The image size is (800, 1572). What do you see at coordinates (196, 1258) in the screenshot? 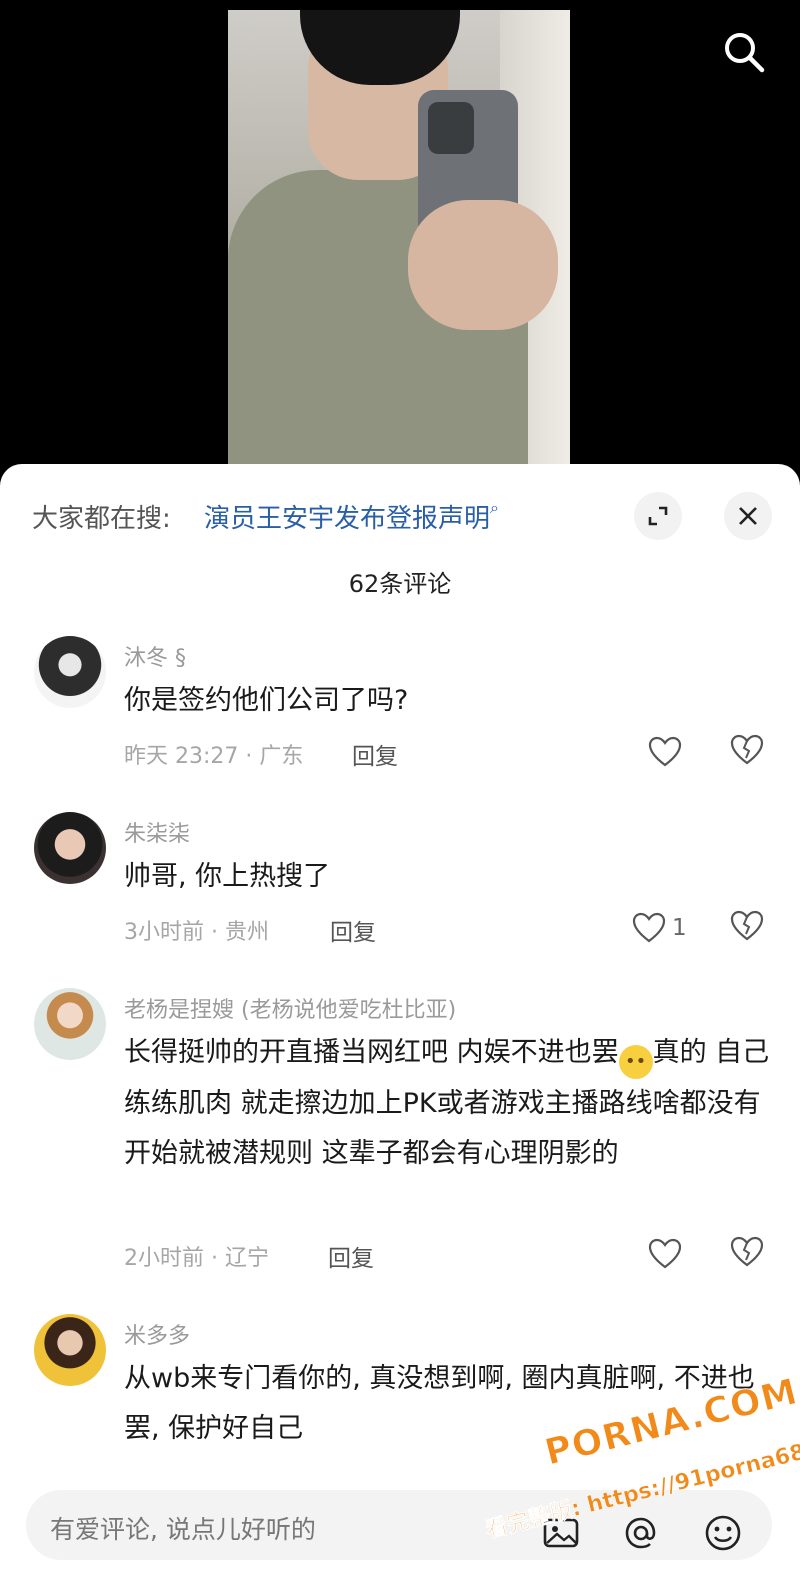
I see `comment-time-location: 2小时前 · 辽宁` at bounding box center [196, 1258].